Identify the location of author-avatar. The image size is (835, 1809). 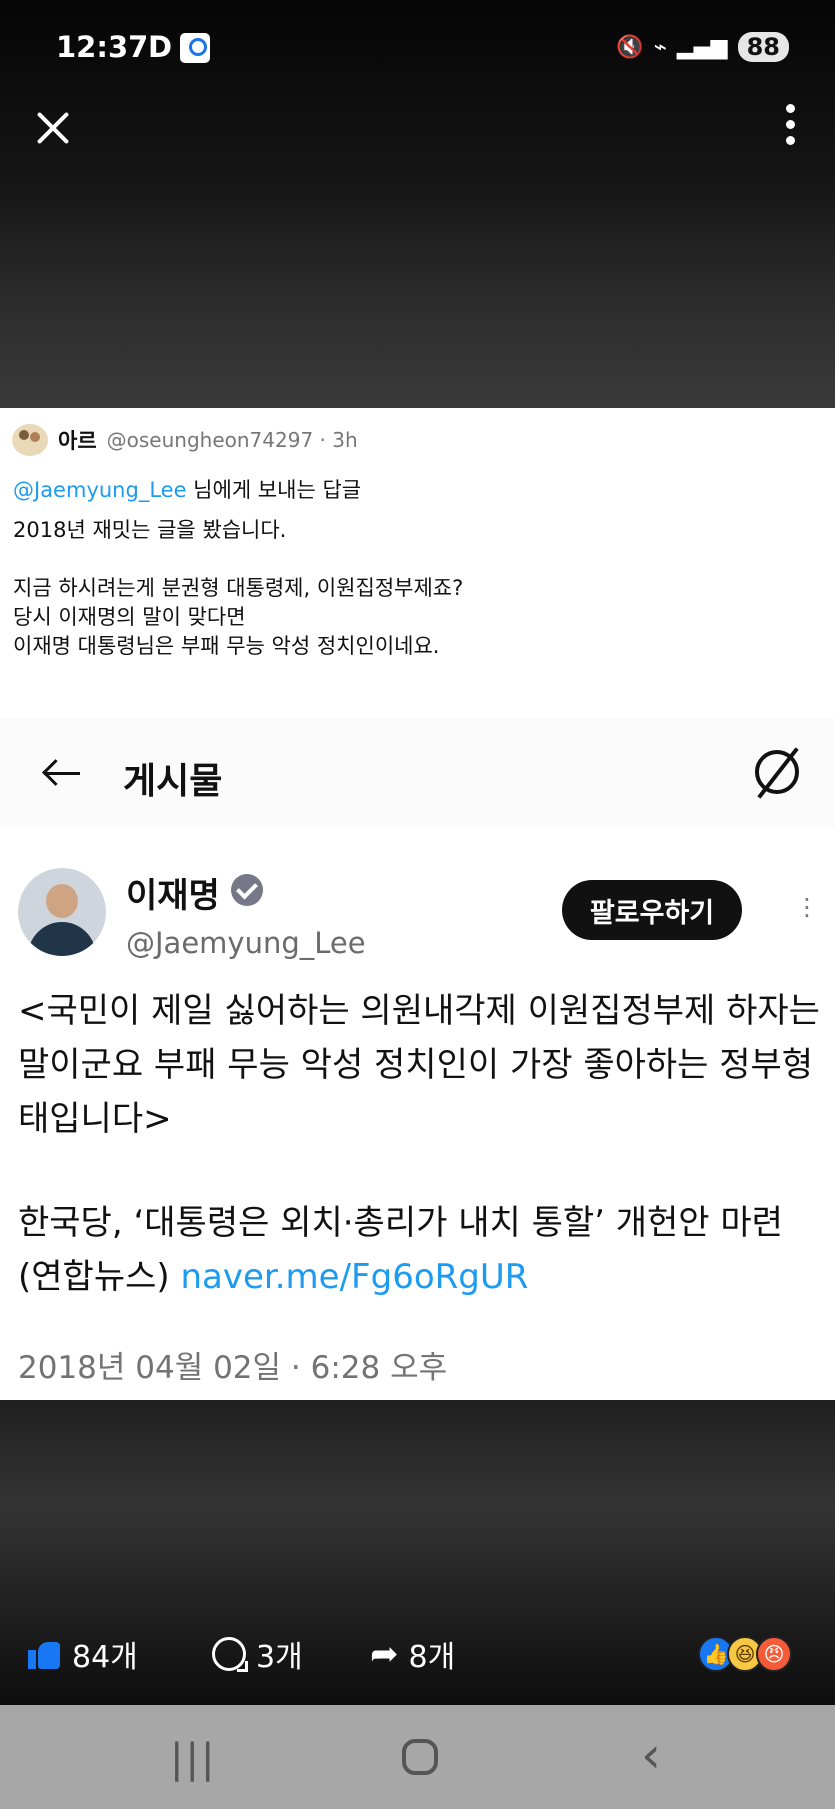
(62, 912).